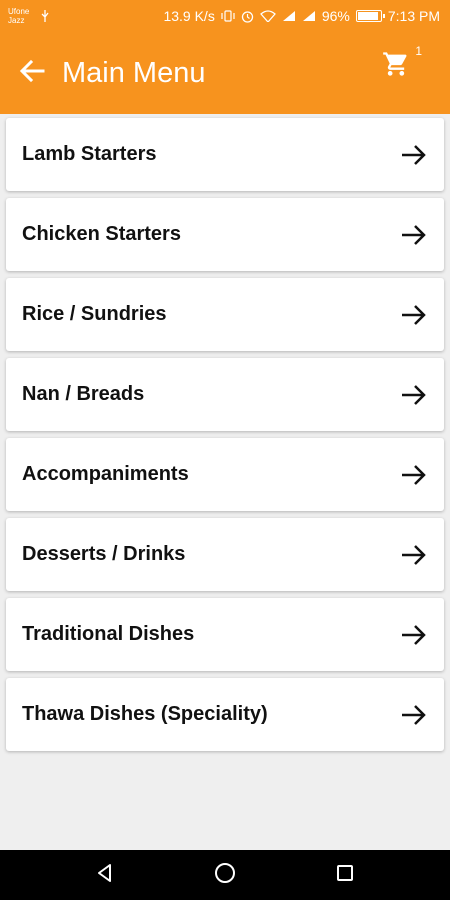 The height and width of the screenshot is (900, 450). I want to click on menu-item-label: Thawa Dishes (Speciality), so click(145, 714).